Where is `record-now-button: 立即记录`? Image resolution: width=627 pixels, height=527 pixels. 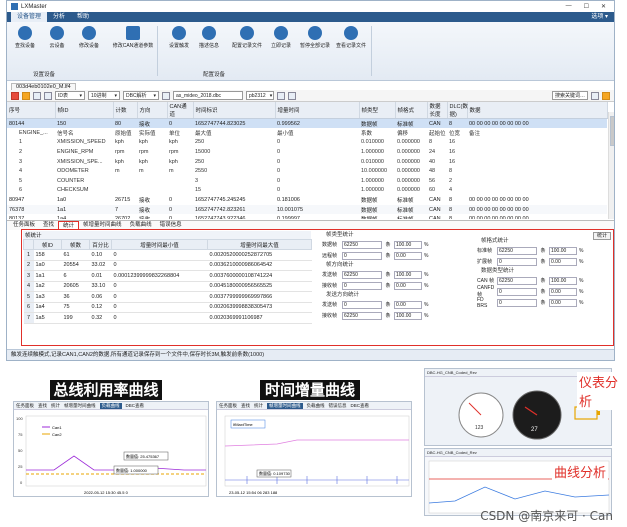 record-now-button: 立即记录 is located at coordinates (281, 37).